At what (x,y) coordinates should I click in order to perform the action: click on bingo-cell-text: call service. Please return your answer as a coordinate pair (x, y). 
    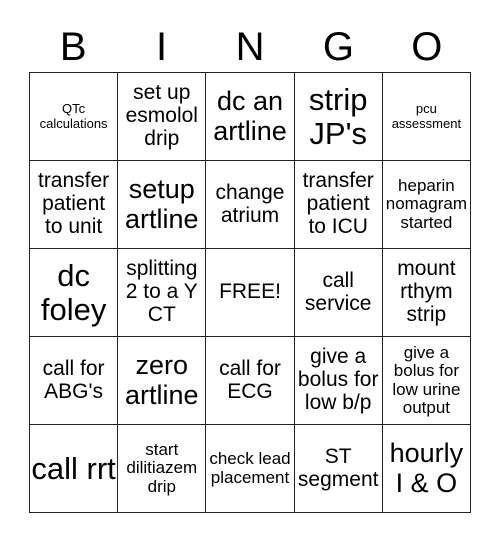
    Looking at the image, I should click on (338, 291).